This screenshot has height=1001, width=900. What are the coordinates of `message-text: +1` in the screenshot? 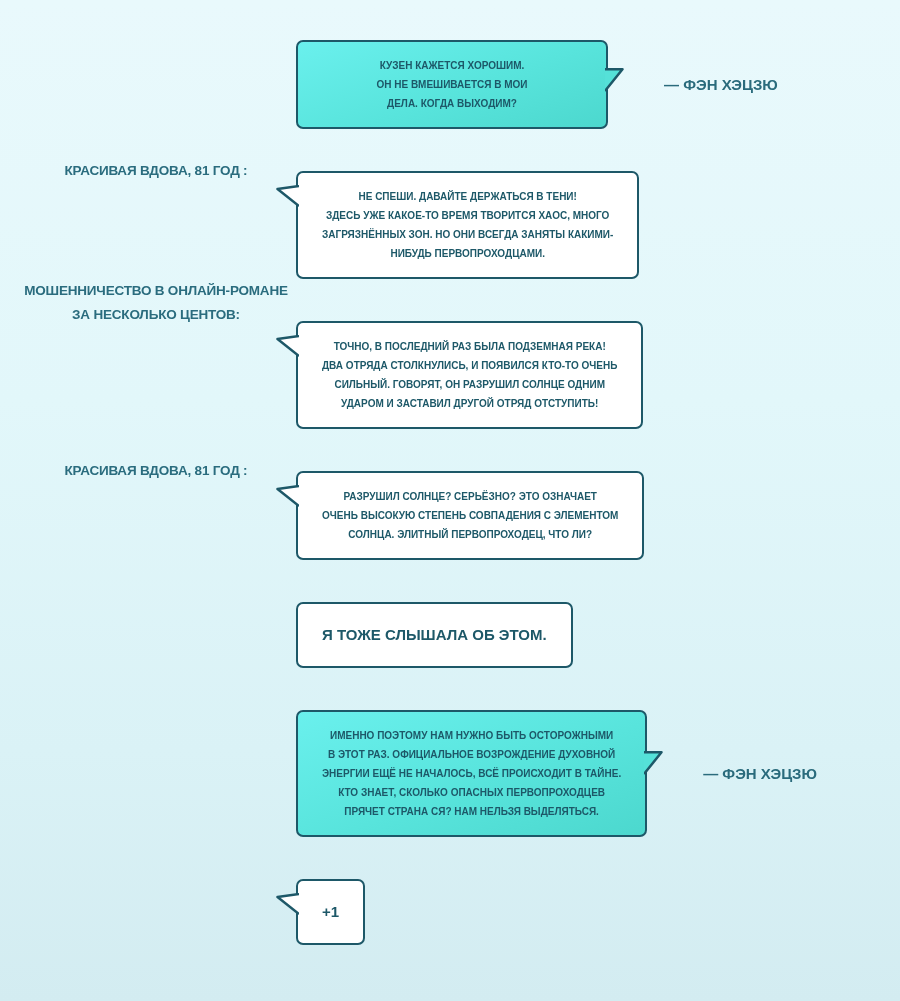 It's located at (331, 912).